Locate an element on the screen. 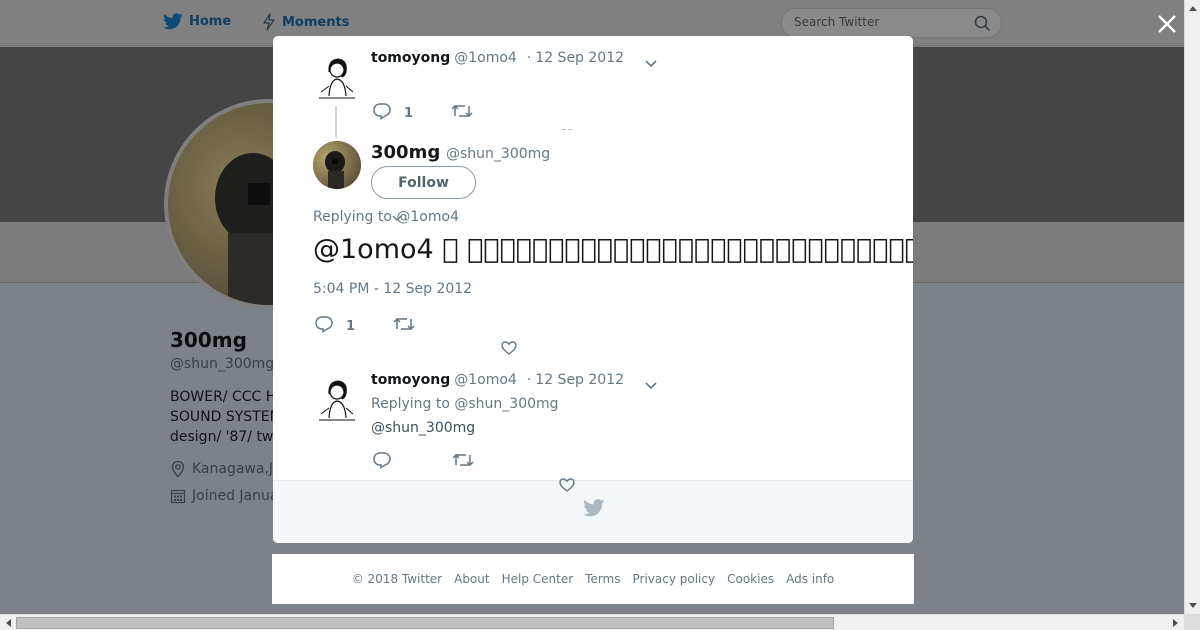  profile-location: Kanagawa,J is located at coordinates (225, 469).